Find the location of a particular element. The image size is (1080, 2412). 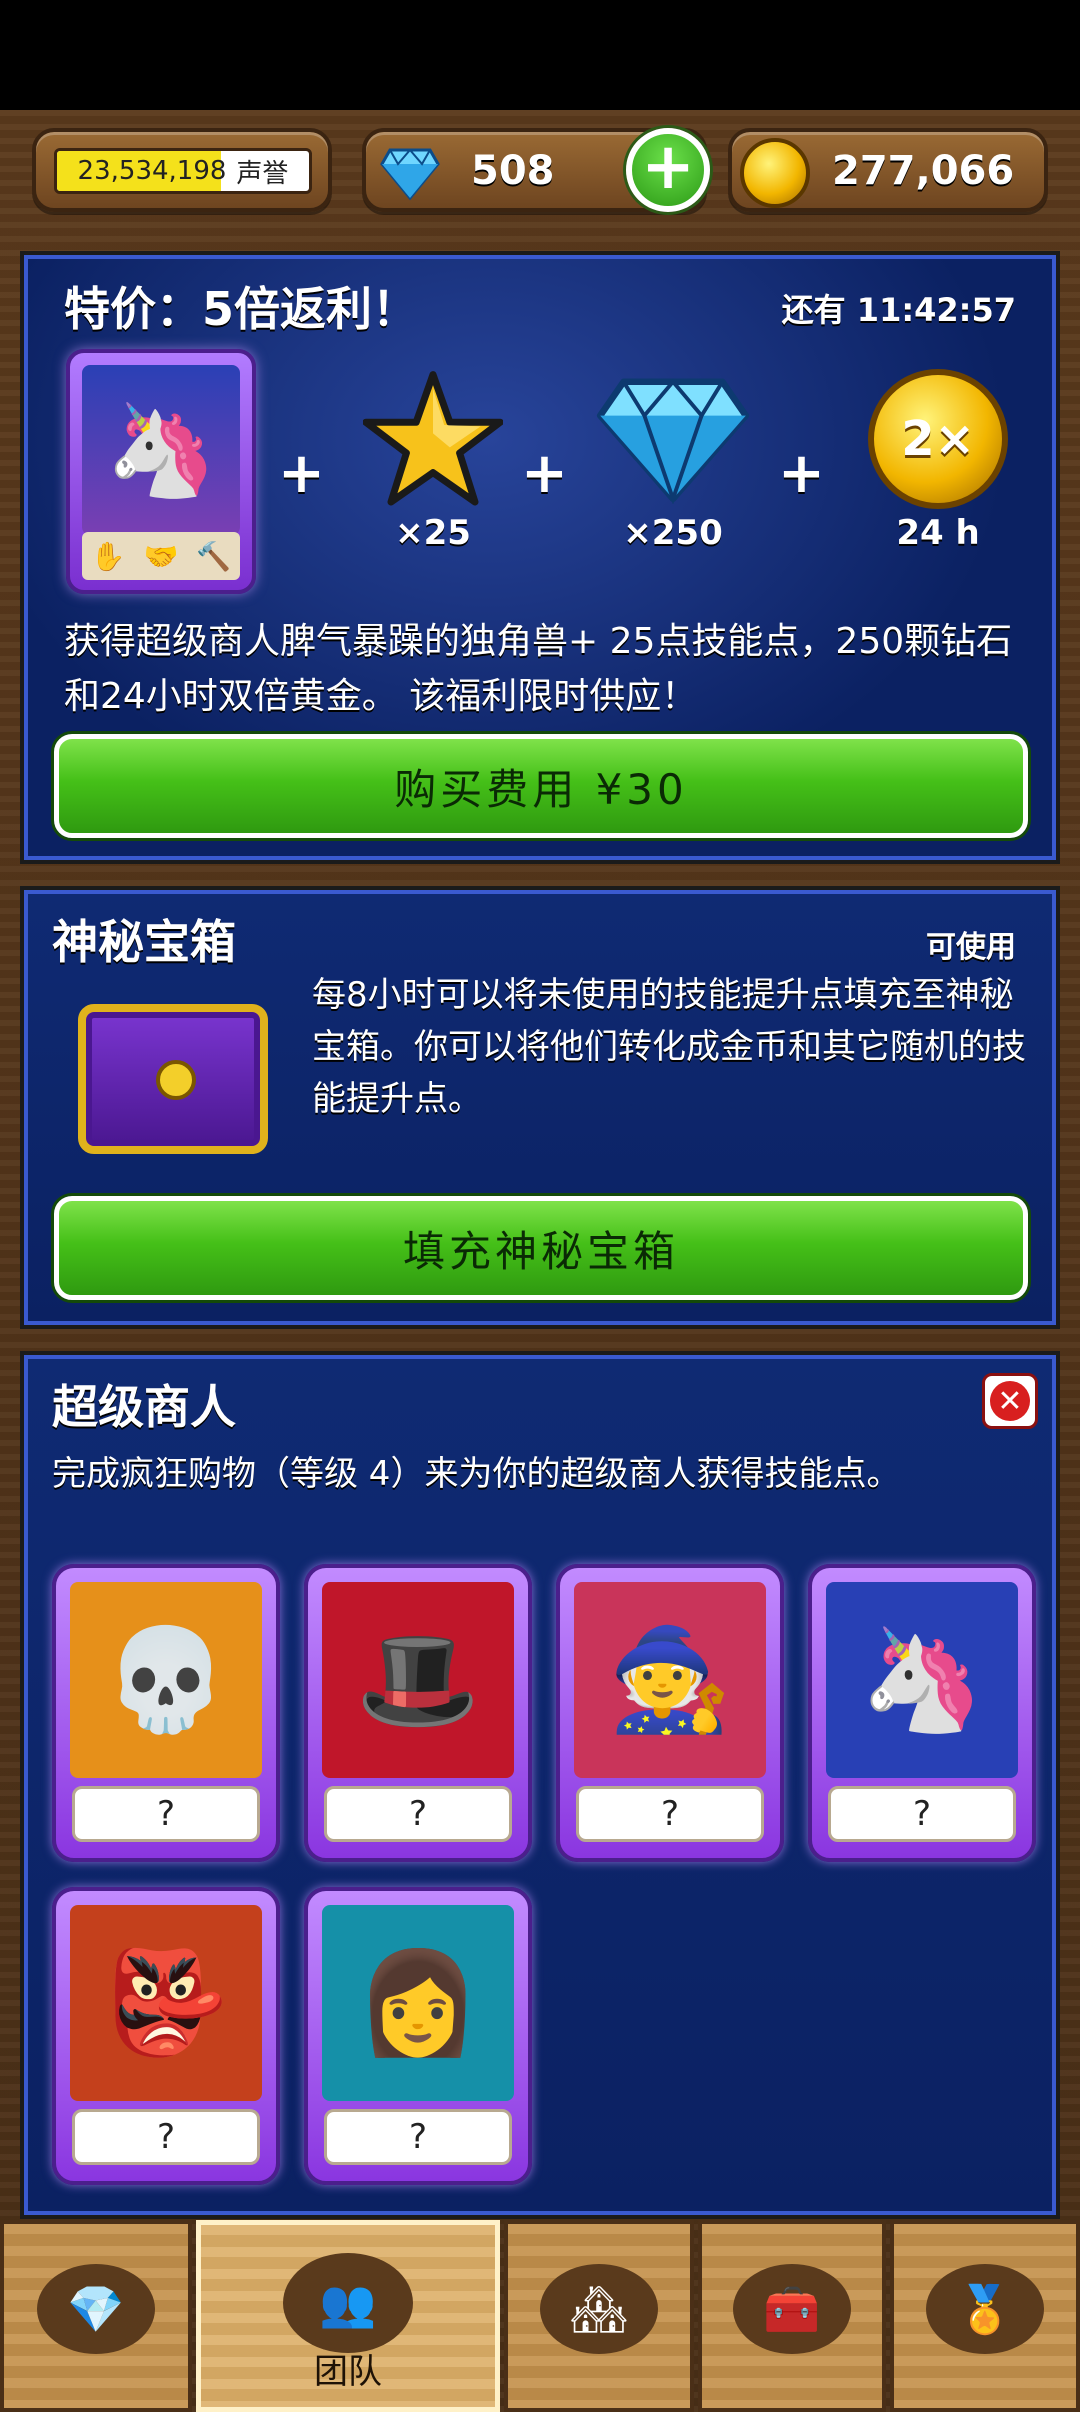

reputation-bar: 23,534,198 声誉 is located at coordinates (183, 171).